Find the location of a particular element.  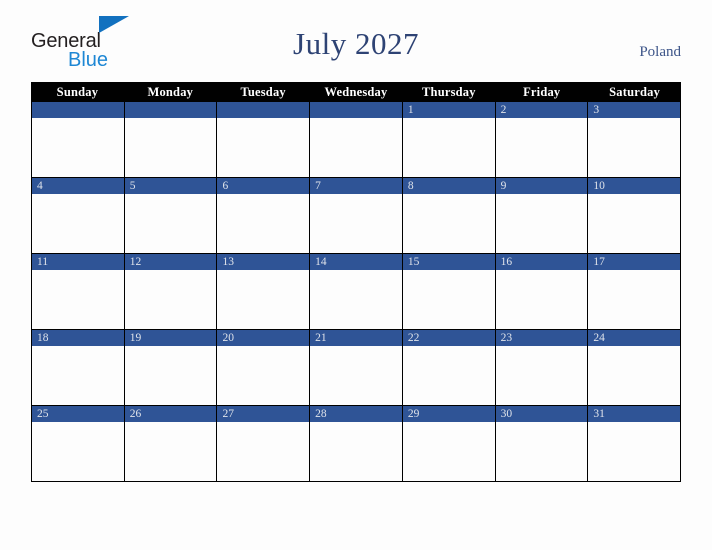

day-cell: 30 is located at coordinates (542, 444).